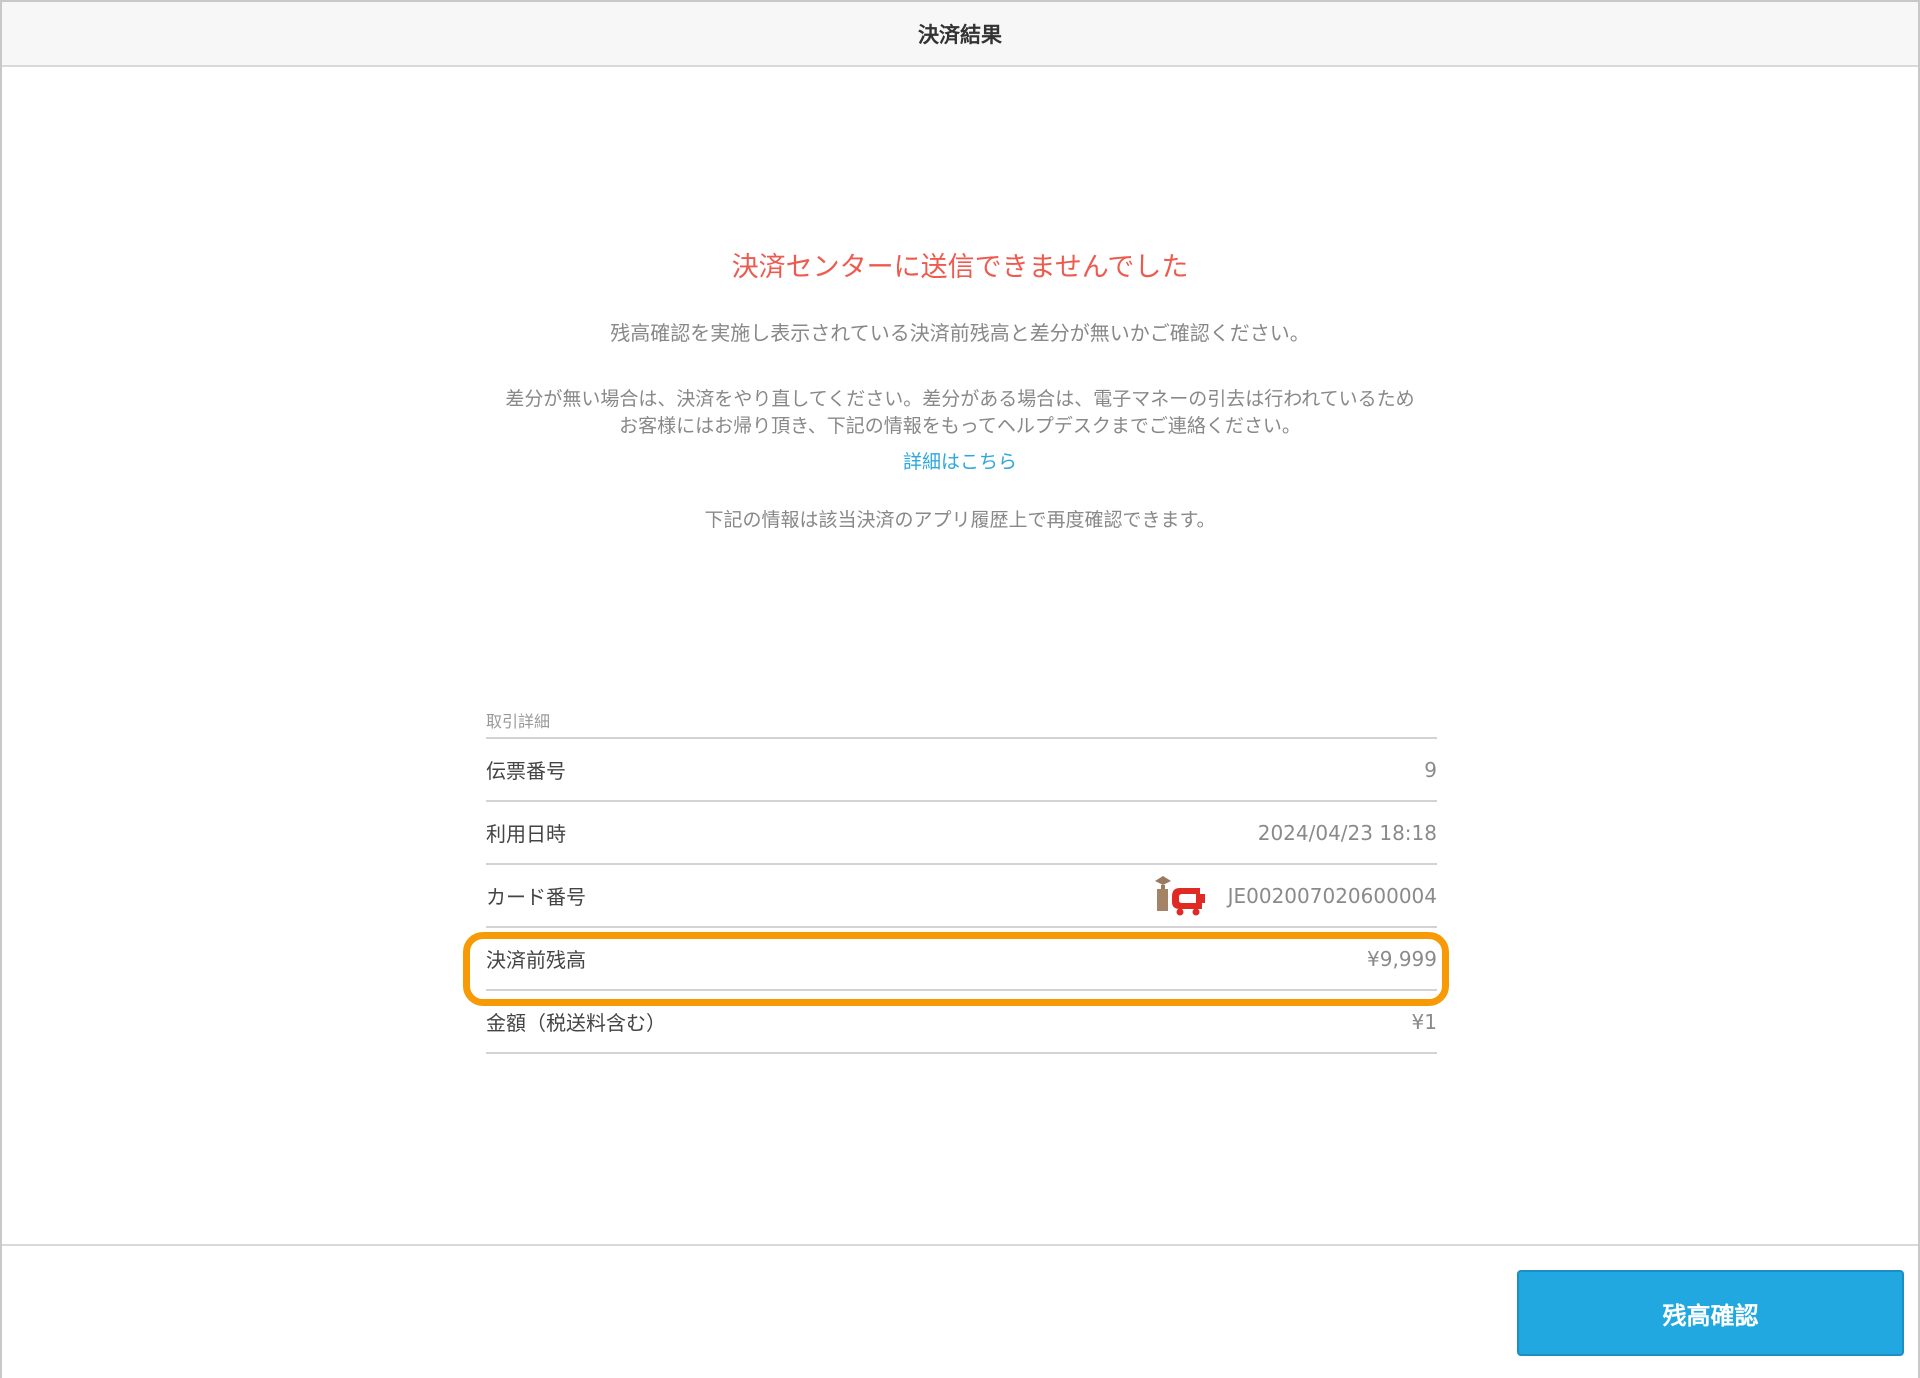 This screenshot has width=1920, height=1378. What do you see at coordinates (961, 770) in the screenshot?
I see `detail-row-slip-number: 伝票番号 9` at bounding box center [961, 770].